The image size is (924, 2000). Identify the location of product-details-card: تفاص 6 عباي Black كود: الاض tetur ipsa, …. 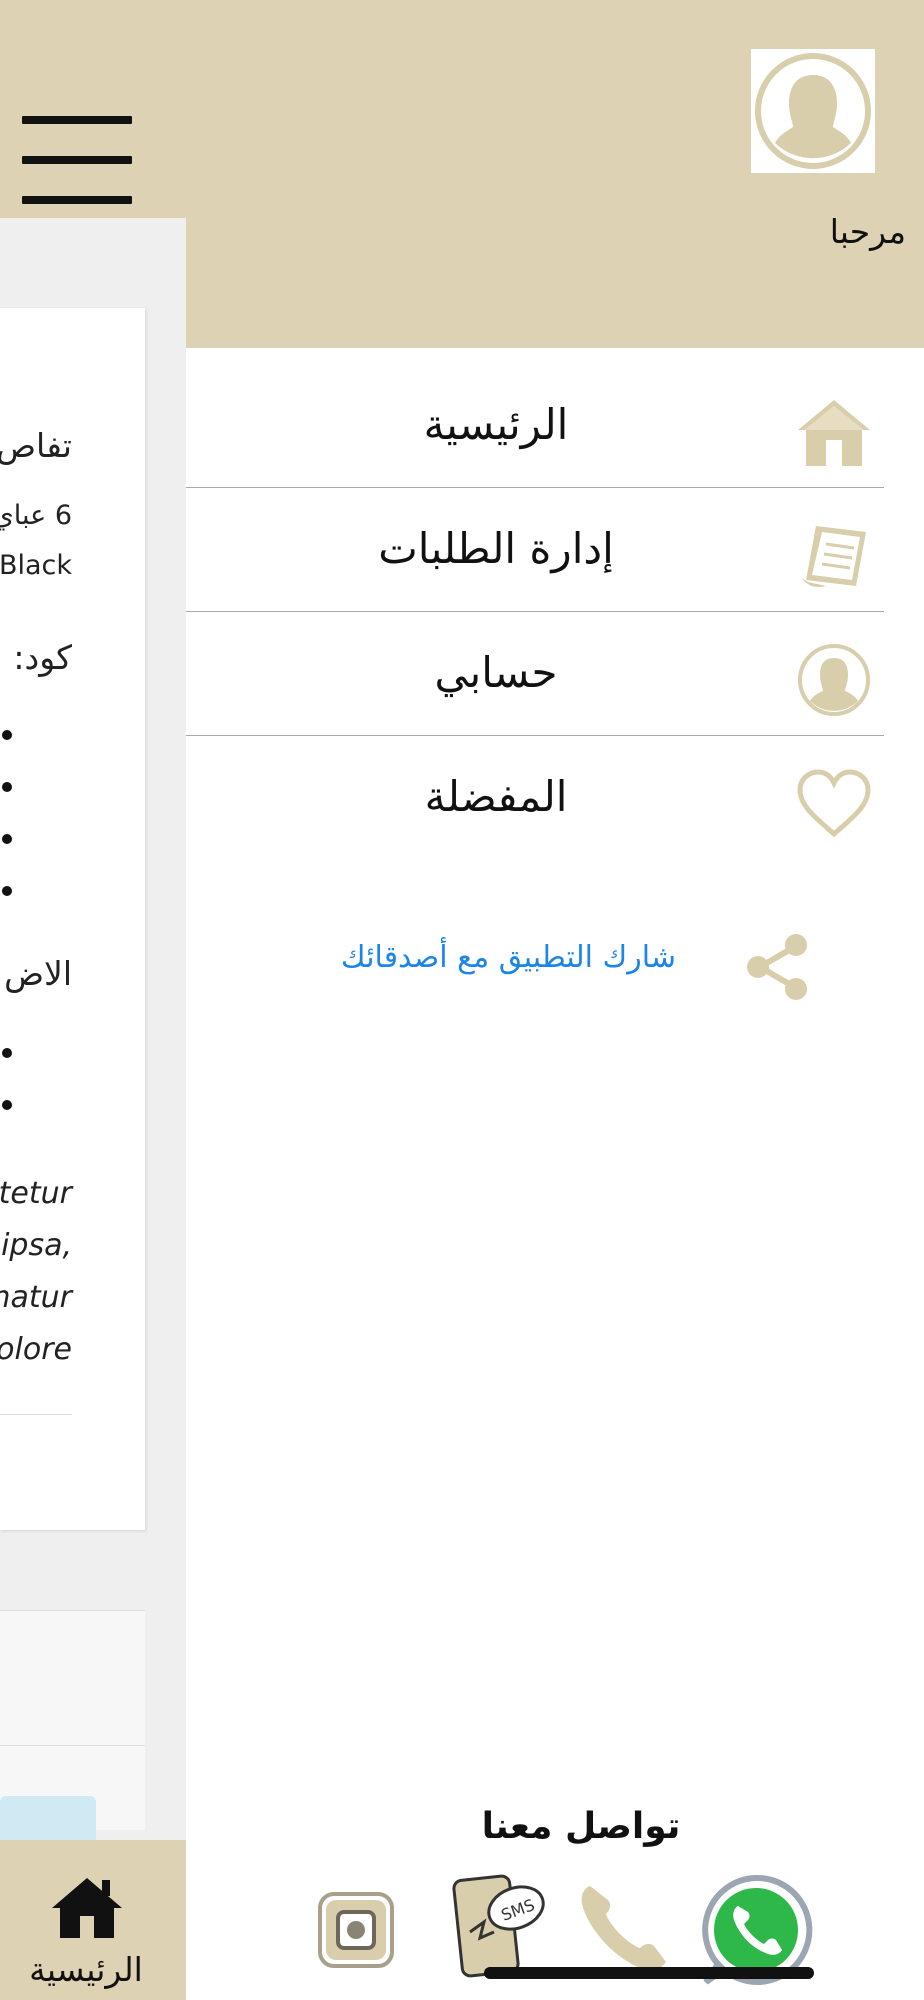
(72, 919).